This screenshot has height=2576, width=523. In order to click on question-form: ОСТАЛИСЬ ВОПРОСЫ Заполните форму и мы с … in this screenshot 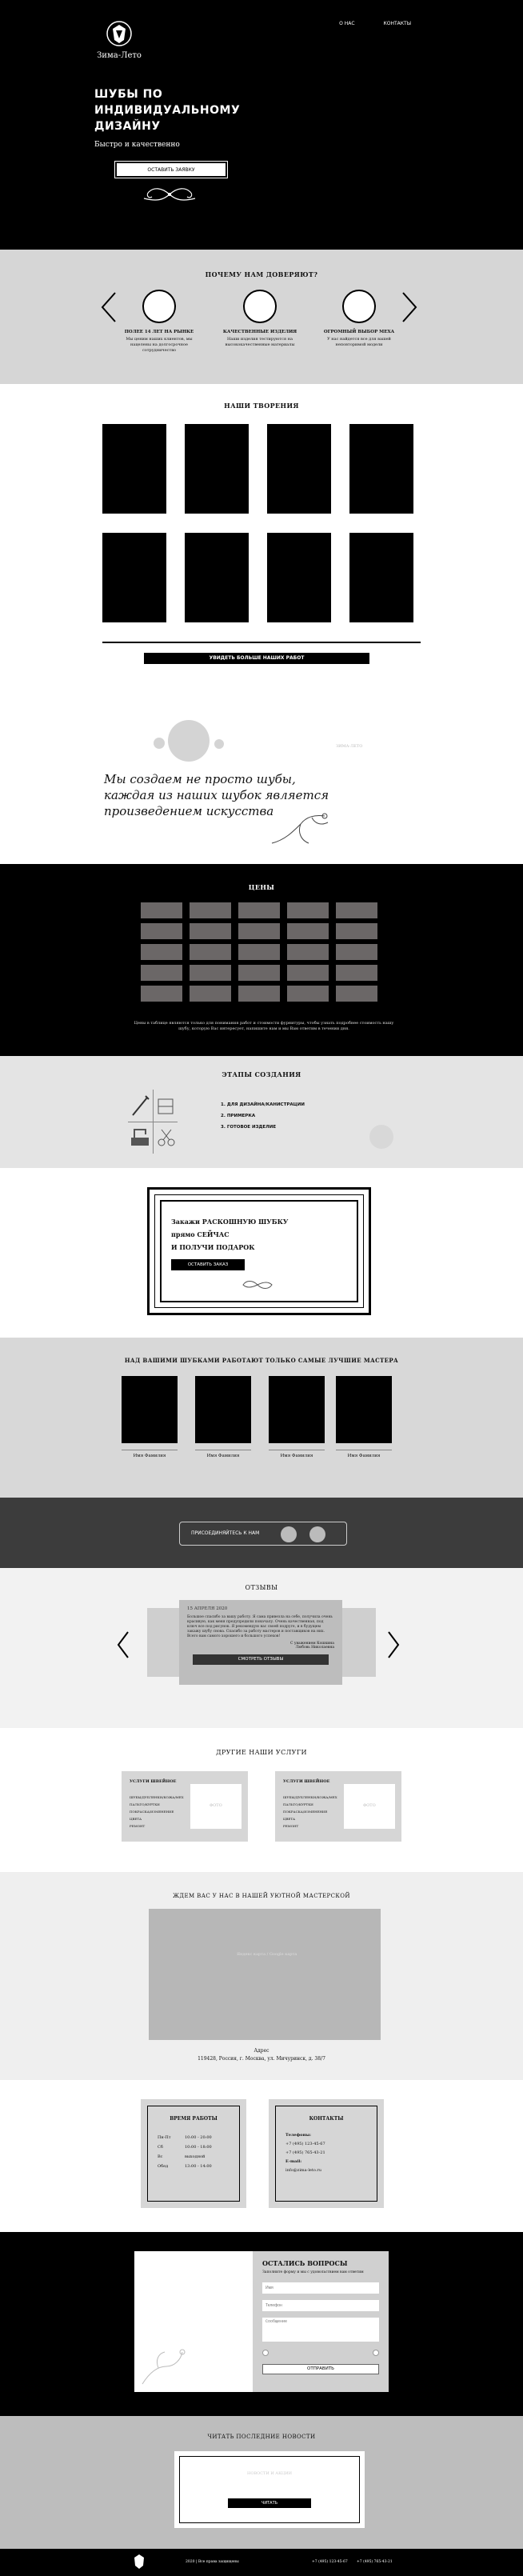, I will do `click(321, 2321)`.